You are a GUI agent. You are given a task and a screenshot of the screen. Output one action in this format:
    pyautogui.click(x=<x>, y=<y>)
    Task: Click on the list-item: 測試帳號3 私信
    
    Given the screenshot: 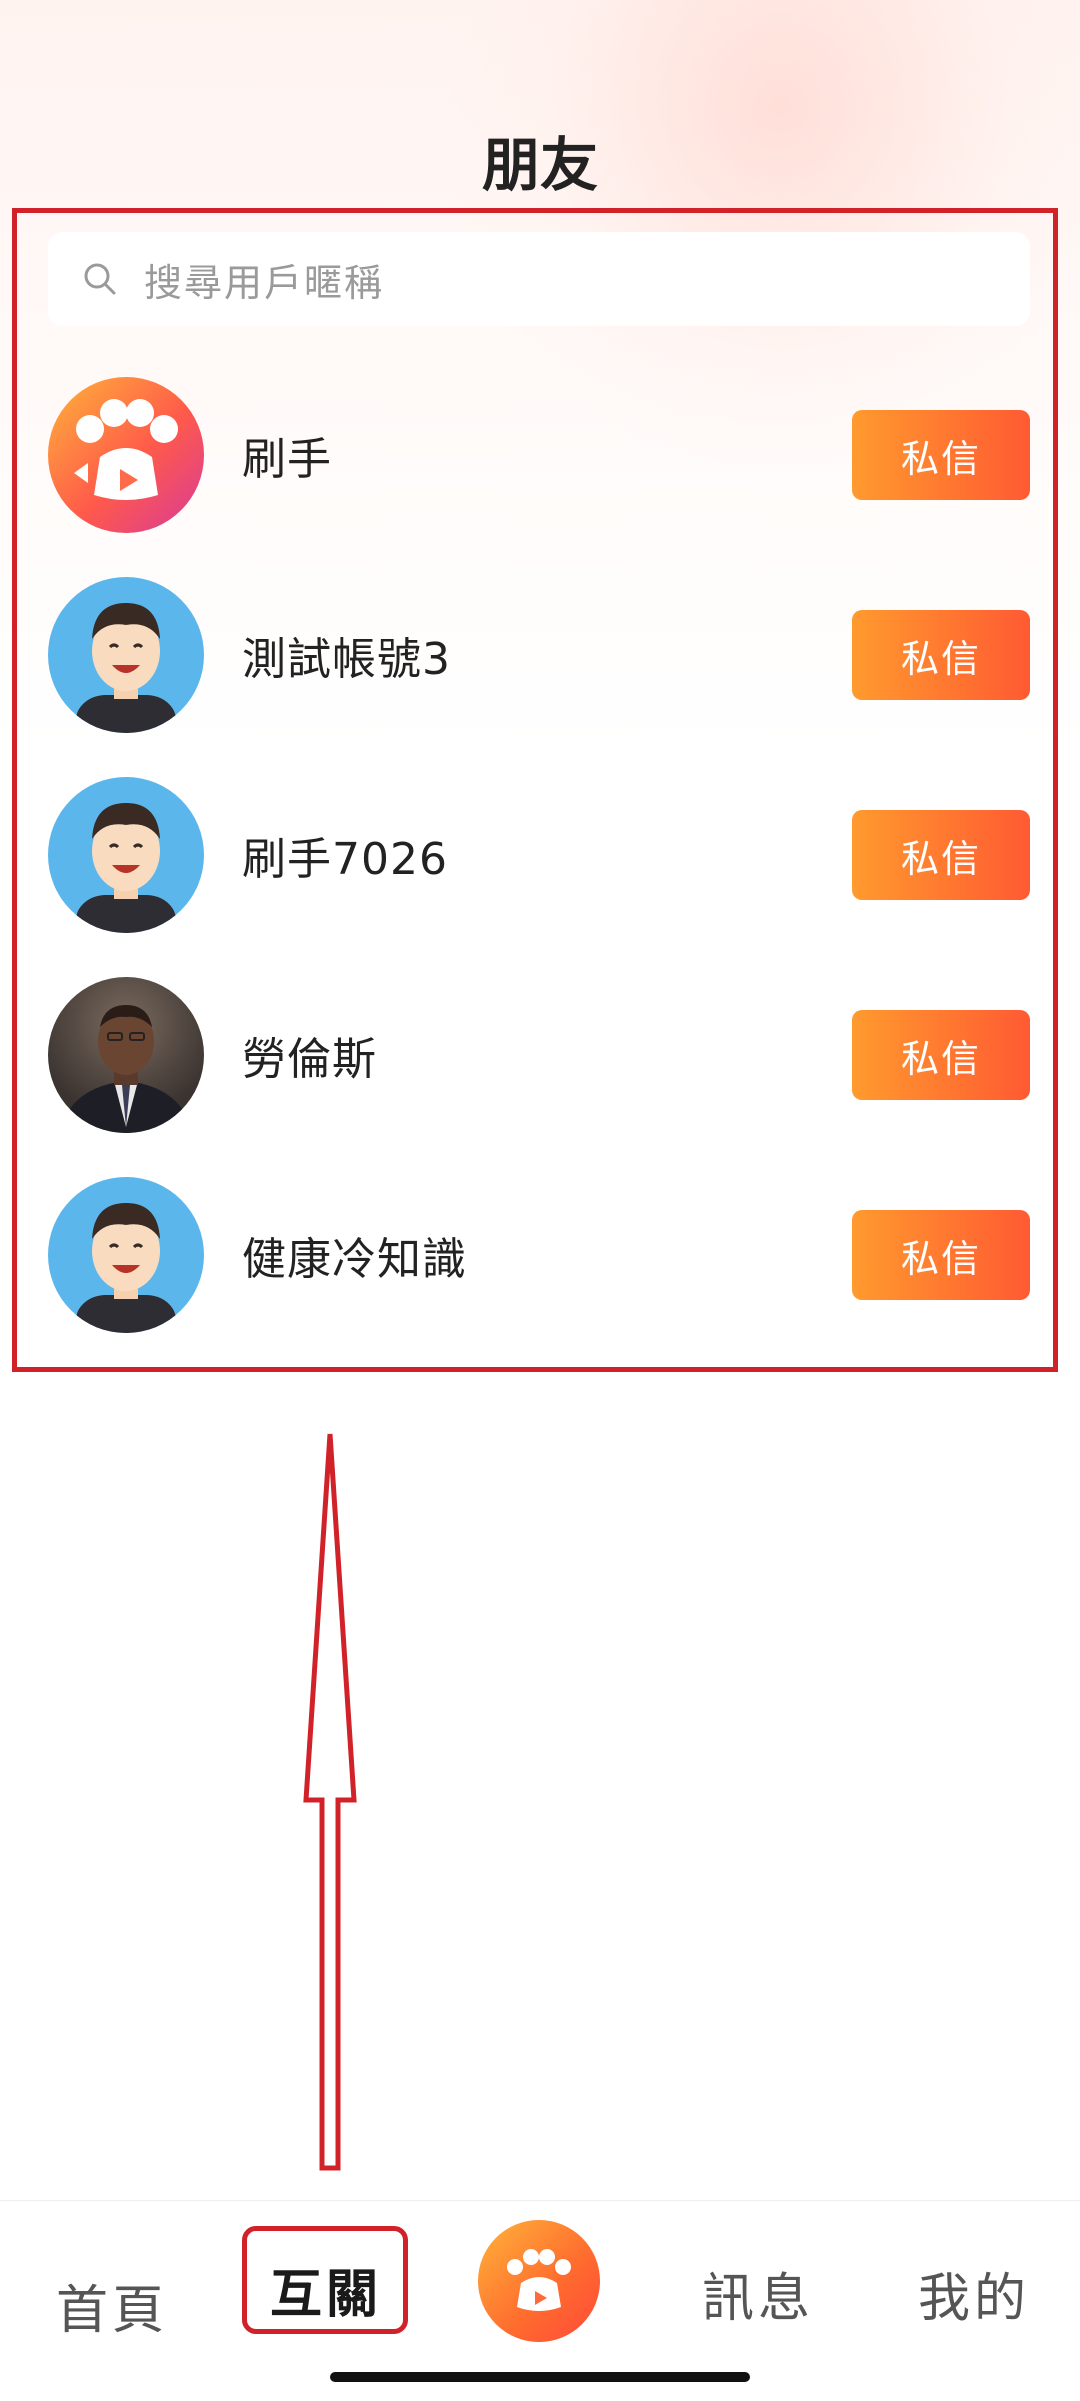 What is the action you would take?
    pyautogui.click(x=540, y=655)
    